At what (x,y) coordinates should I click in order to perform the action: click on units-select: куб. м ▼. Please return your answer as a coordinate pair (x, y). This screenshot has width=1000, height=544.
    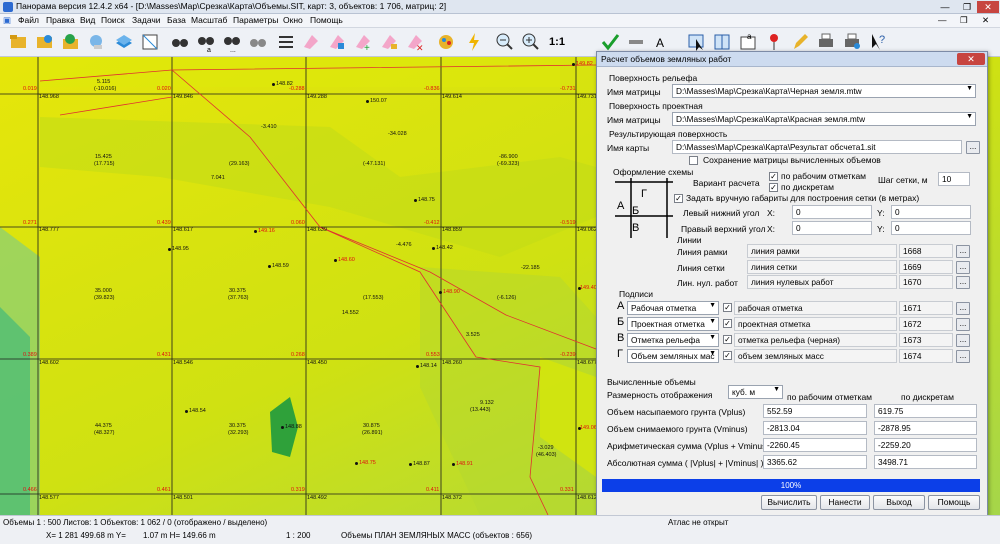
    Looking at the image, I should click on (755, 392).